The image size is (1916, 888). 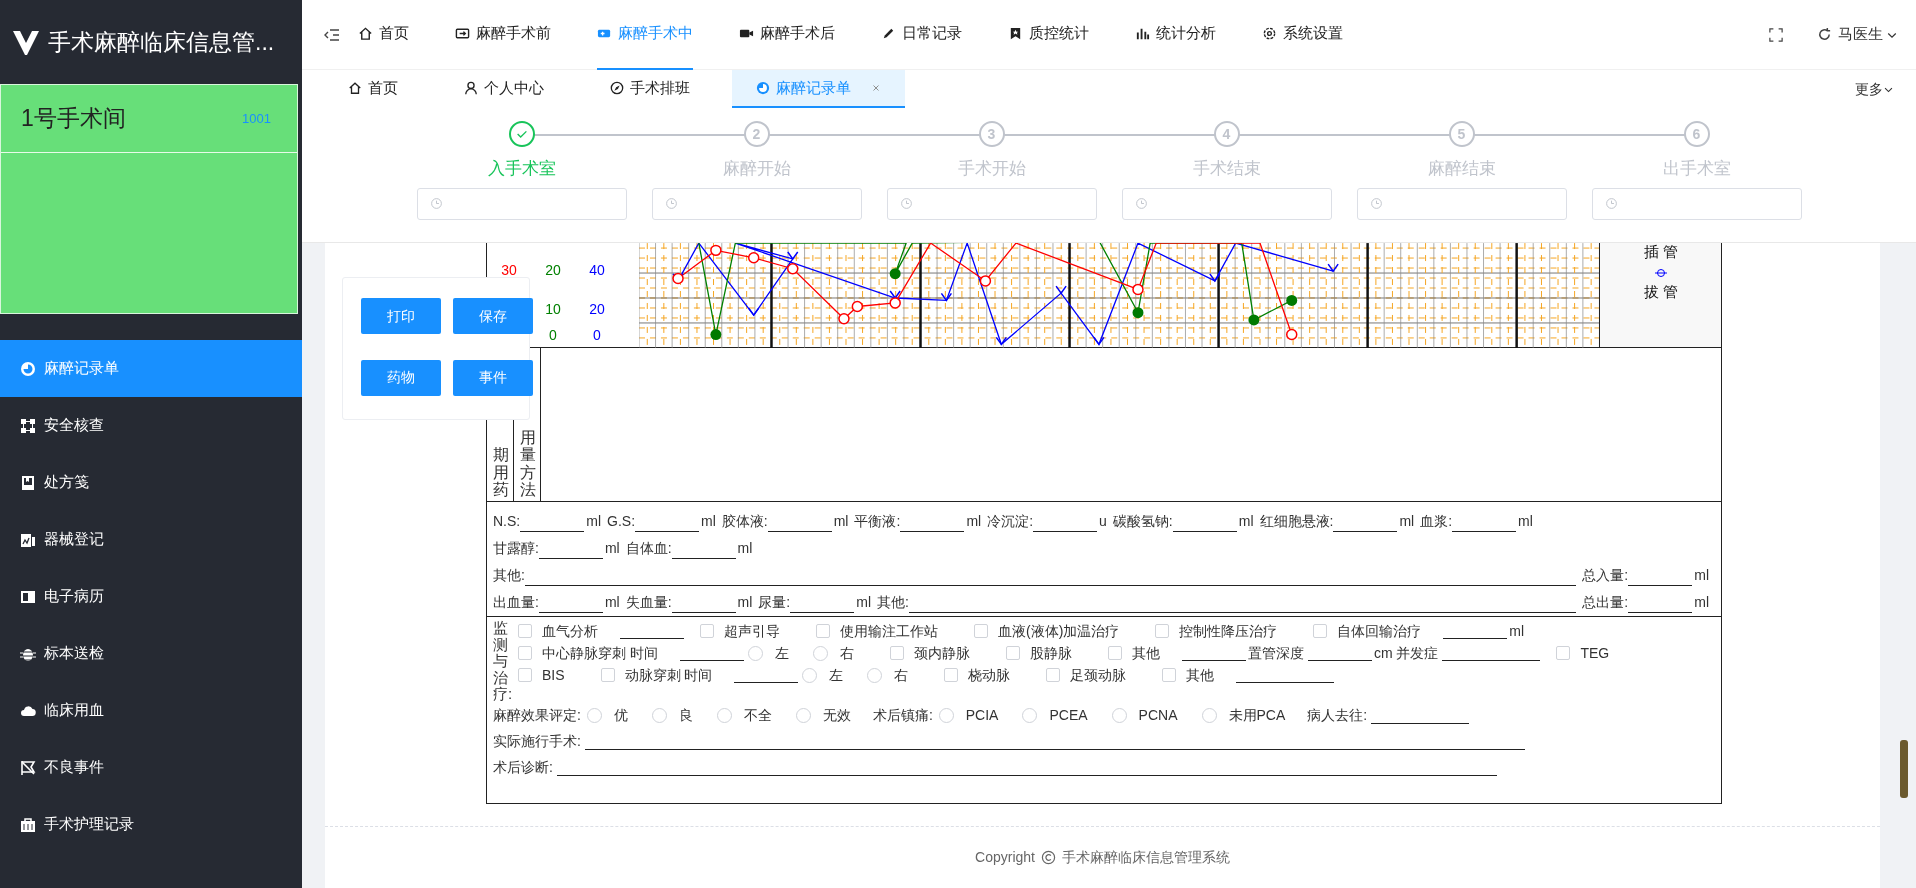 I want to click on nav-item: 质控统计, so click(x=1048, y=35).